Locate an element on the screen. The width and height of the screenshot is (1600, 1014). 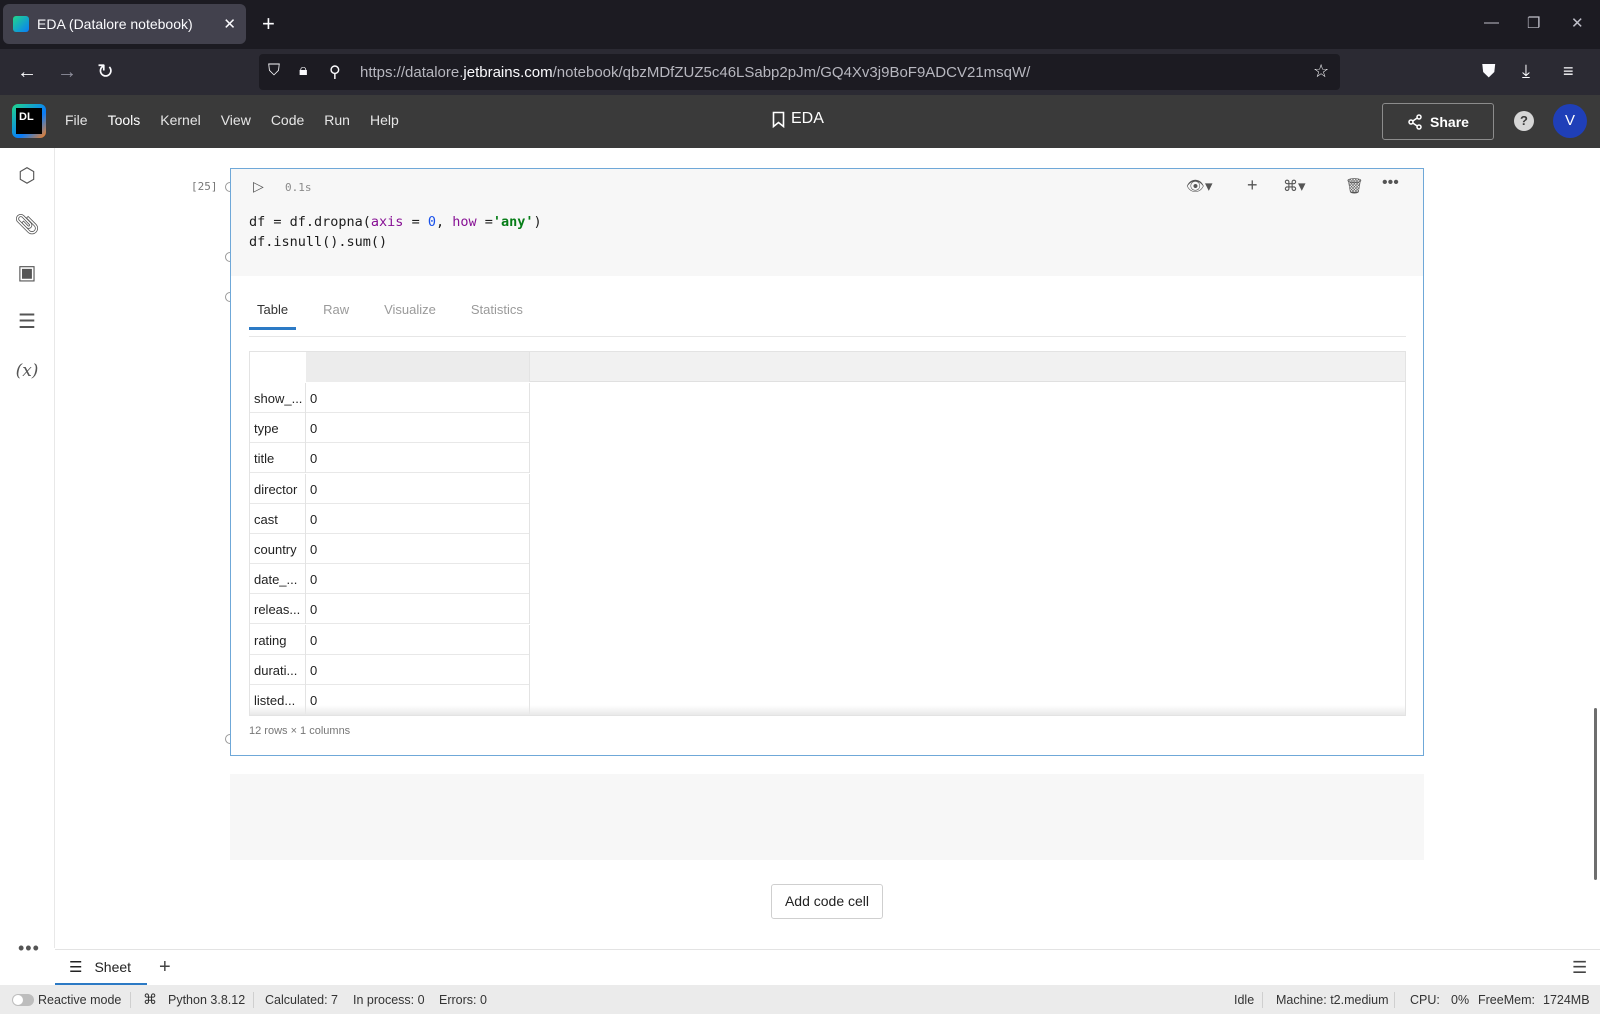
code-line-1: df = df.dropna(axis = 0, how ='any') is located at coordinates (395, 222).